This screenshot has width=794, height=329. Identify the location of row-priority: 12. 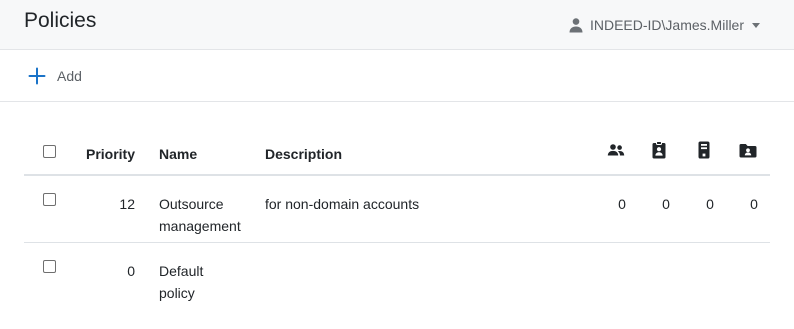
(127, 204).